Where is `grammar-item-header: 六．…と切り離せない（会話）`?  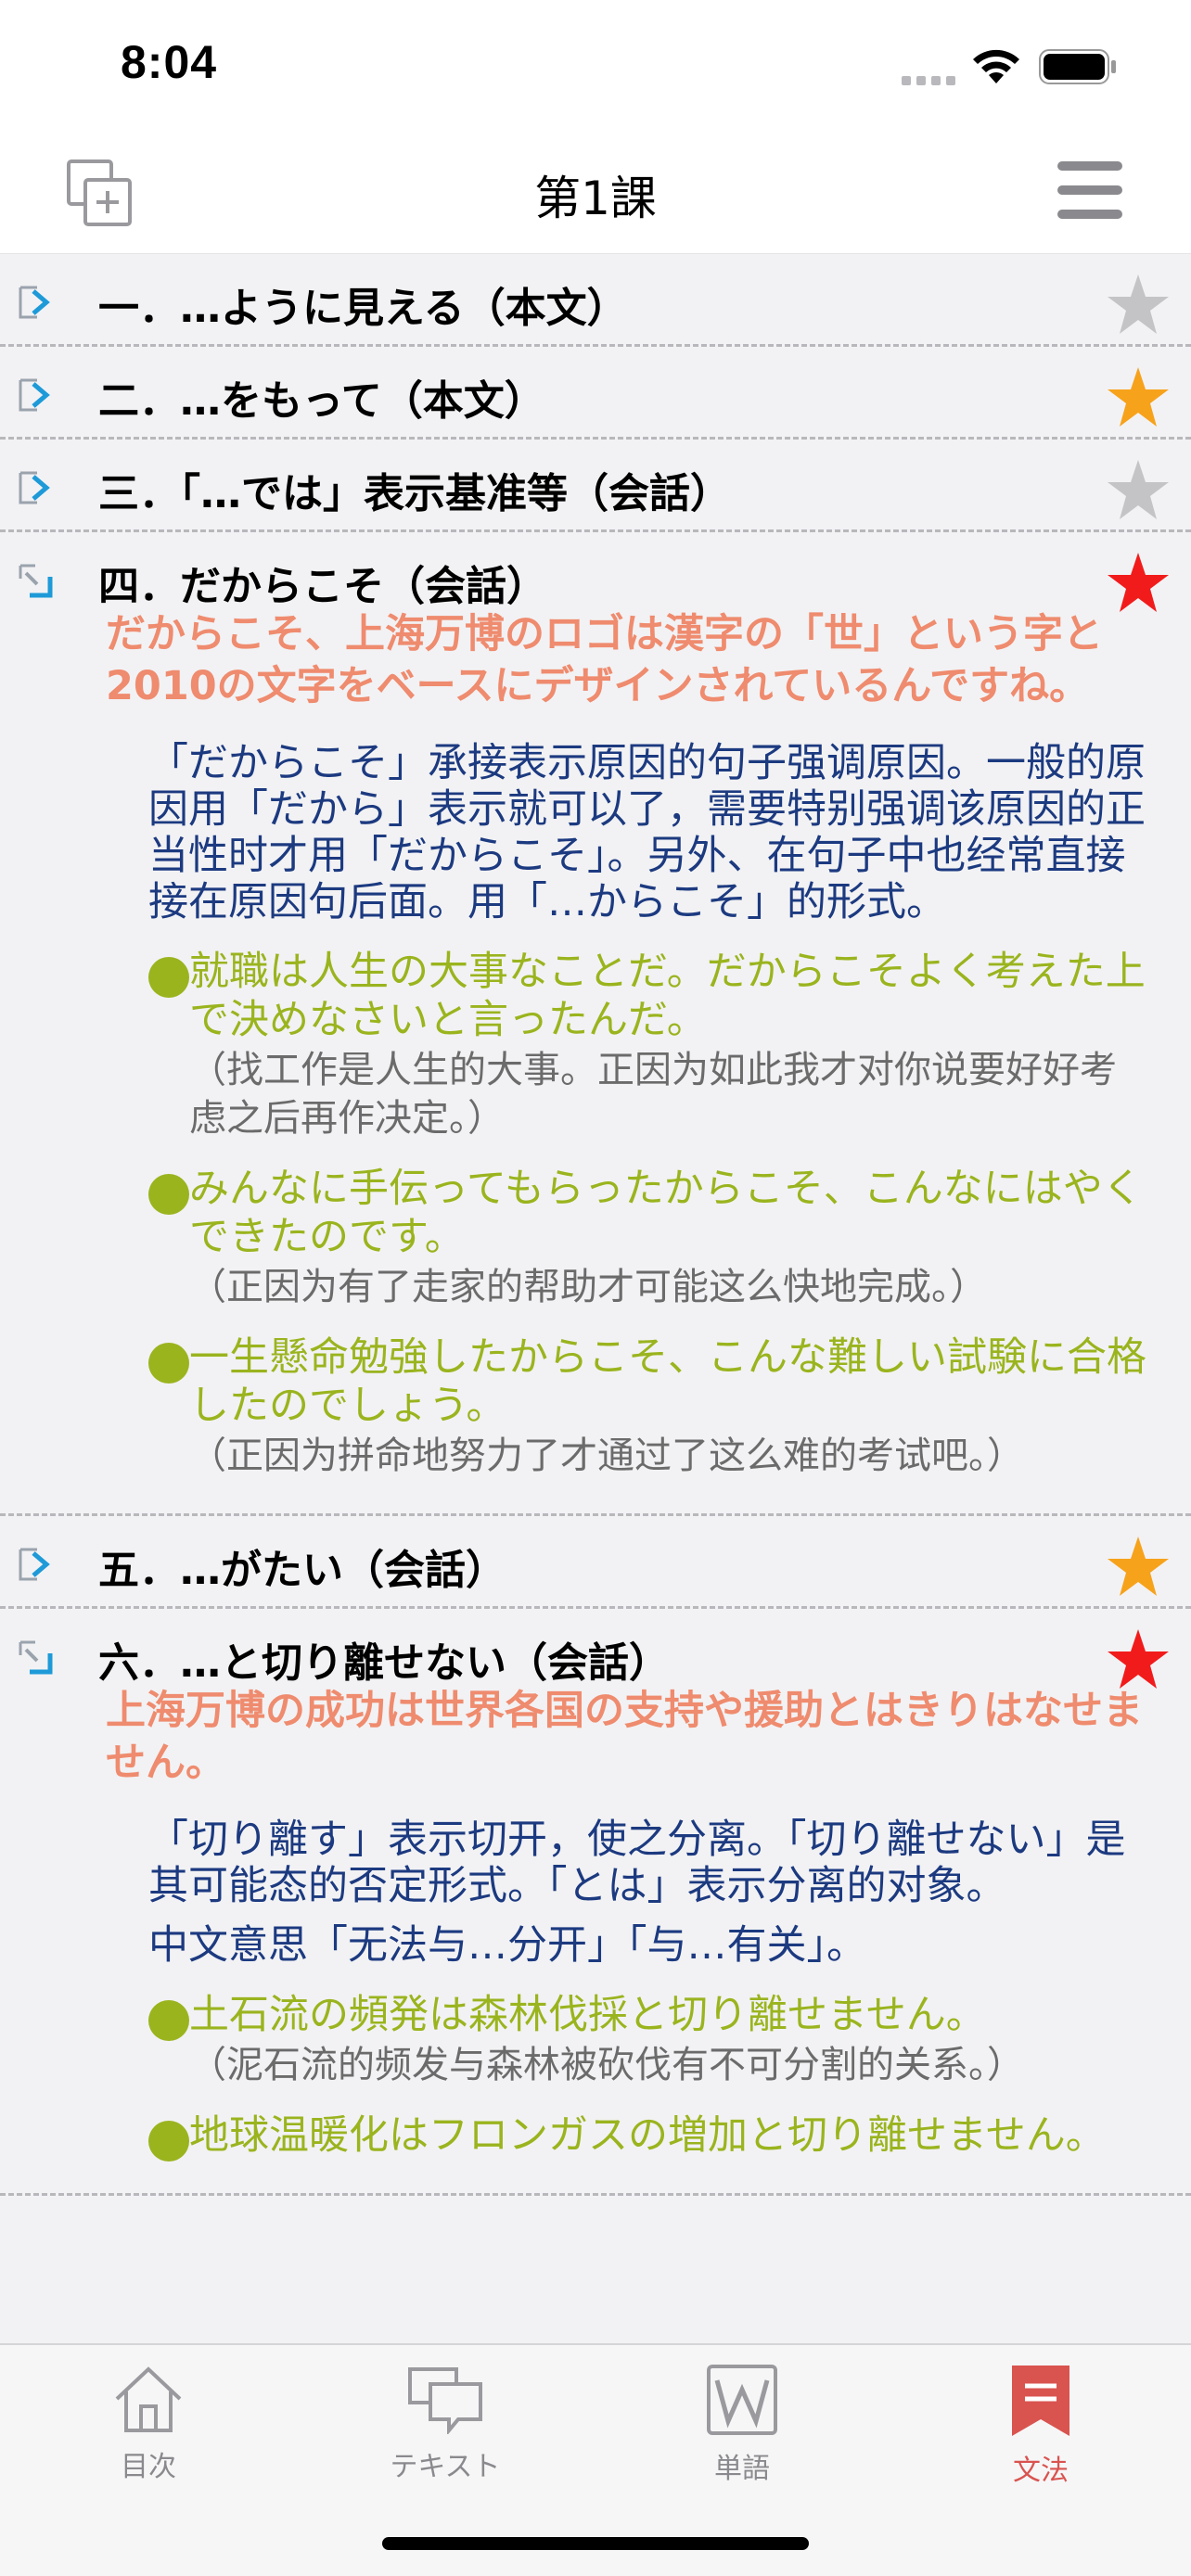 grammar-item-header: 六．…と切り離せない（会話） is located at coordinates (595, 1655).